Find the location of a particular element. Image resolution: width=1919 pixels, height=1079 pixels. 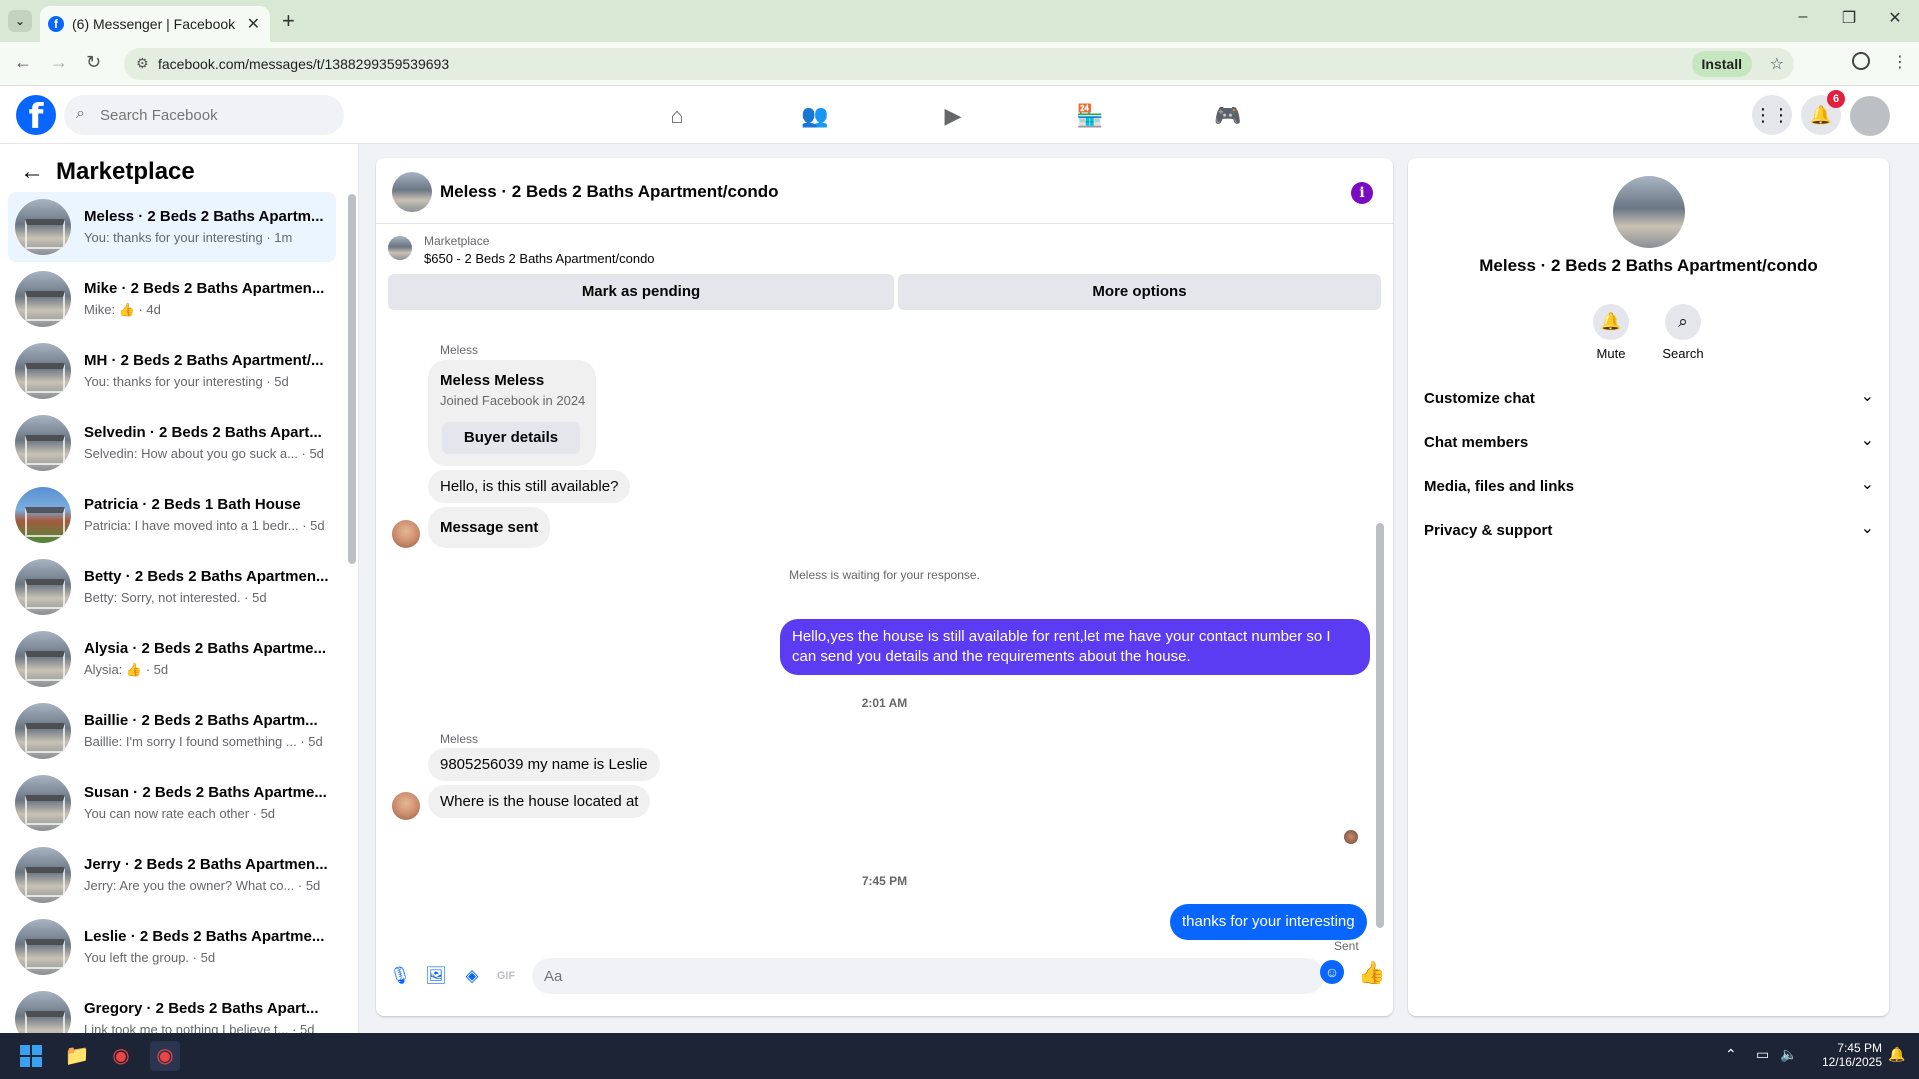

more-options-button: More options is located at coordinates (1139, 292).